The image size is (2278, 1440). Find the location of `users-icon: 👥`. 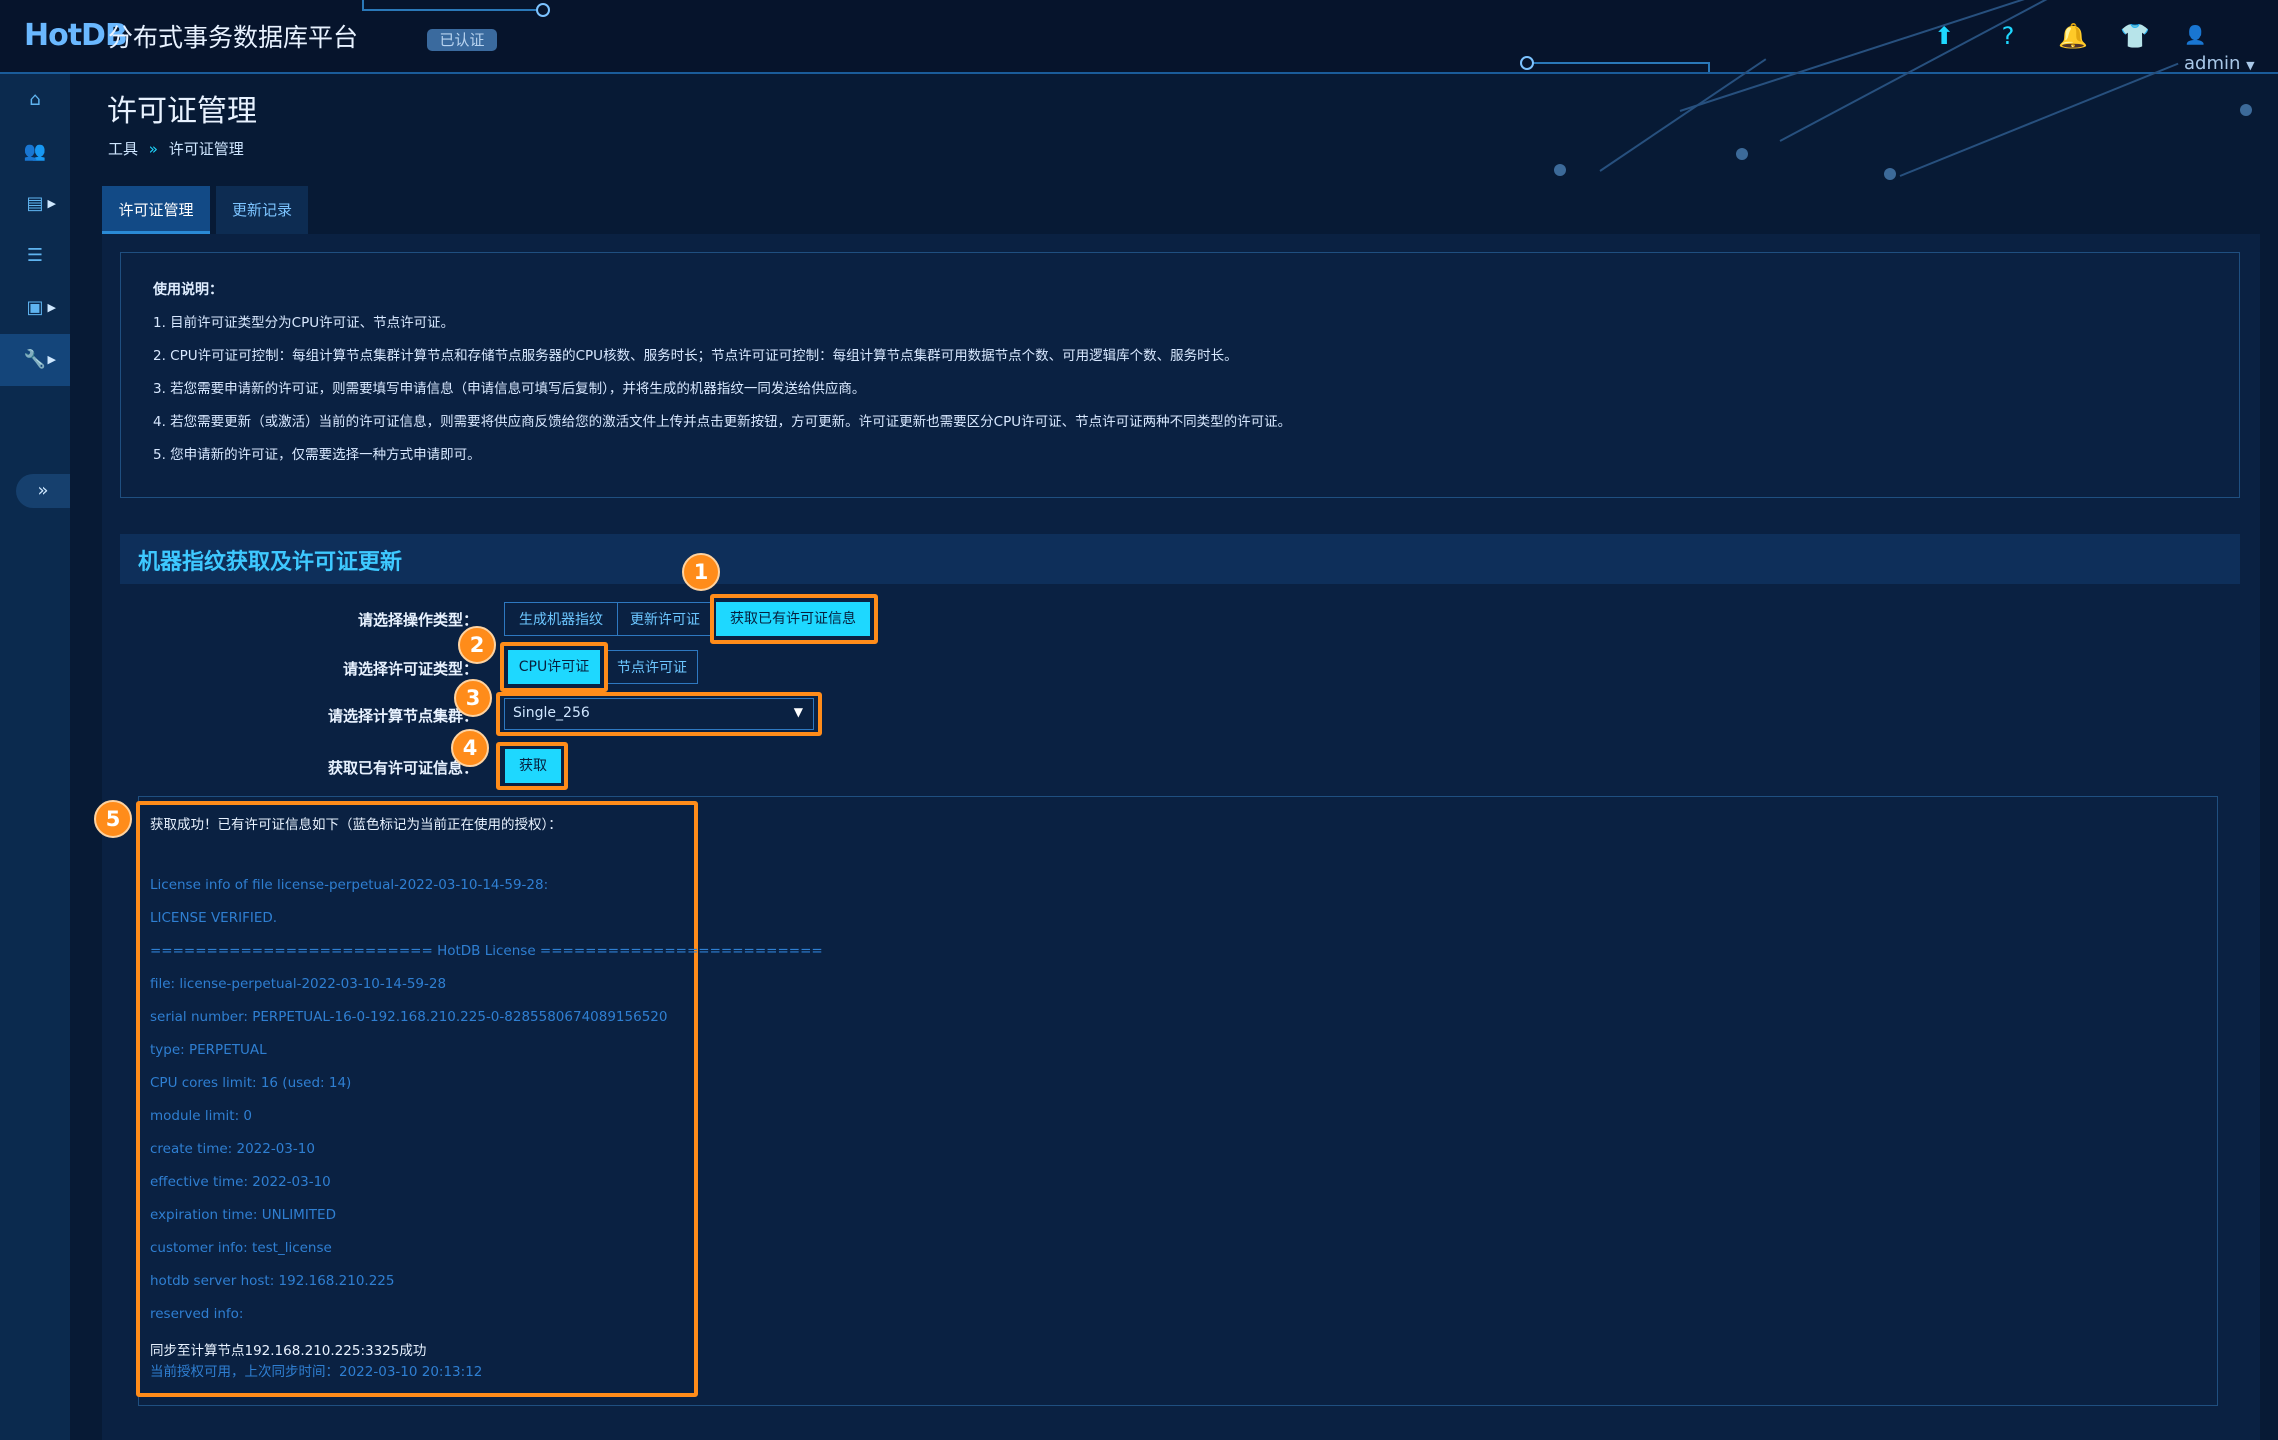

users-icon: 👥 is located at coordinates (35, 151).